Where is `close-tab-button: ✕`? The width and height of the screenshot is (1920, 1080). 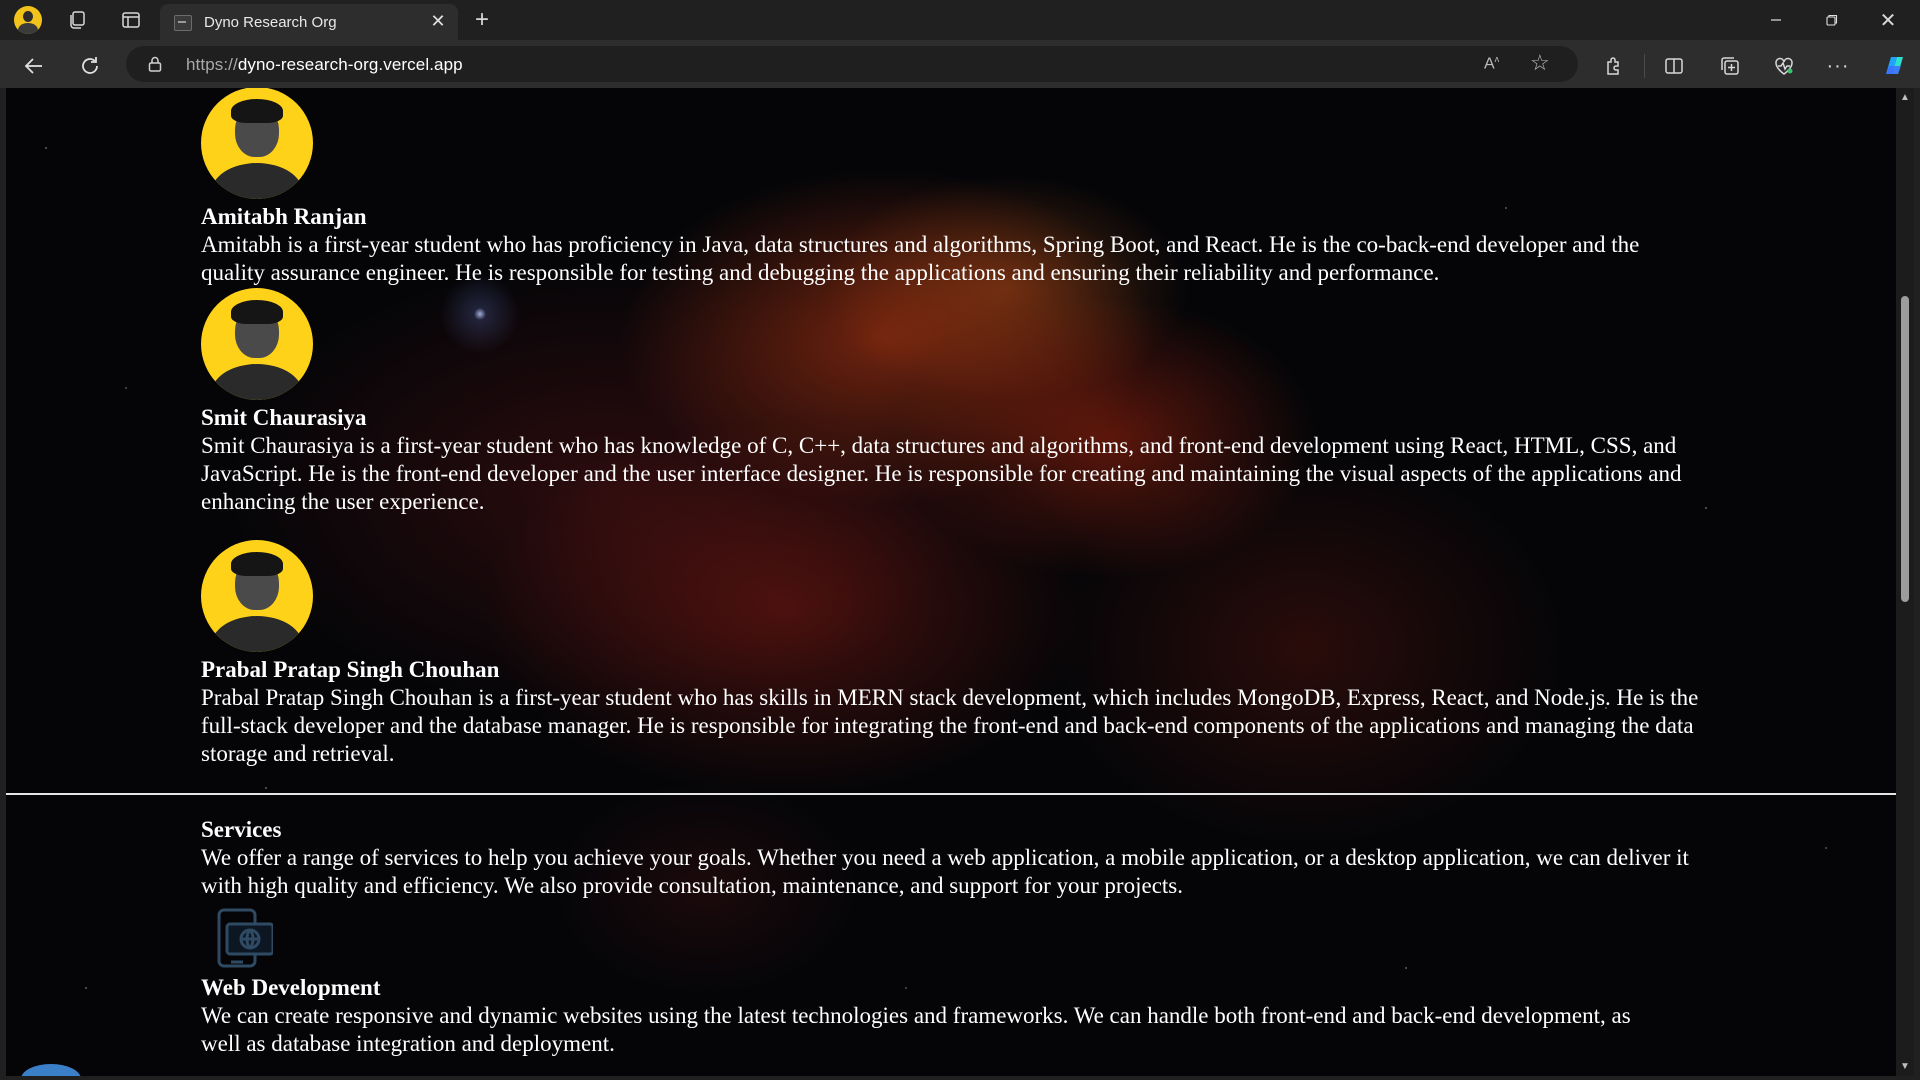 close-tab-button: ✕ is located at coordinates (438, 21).